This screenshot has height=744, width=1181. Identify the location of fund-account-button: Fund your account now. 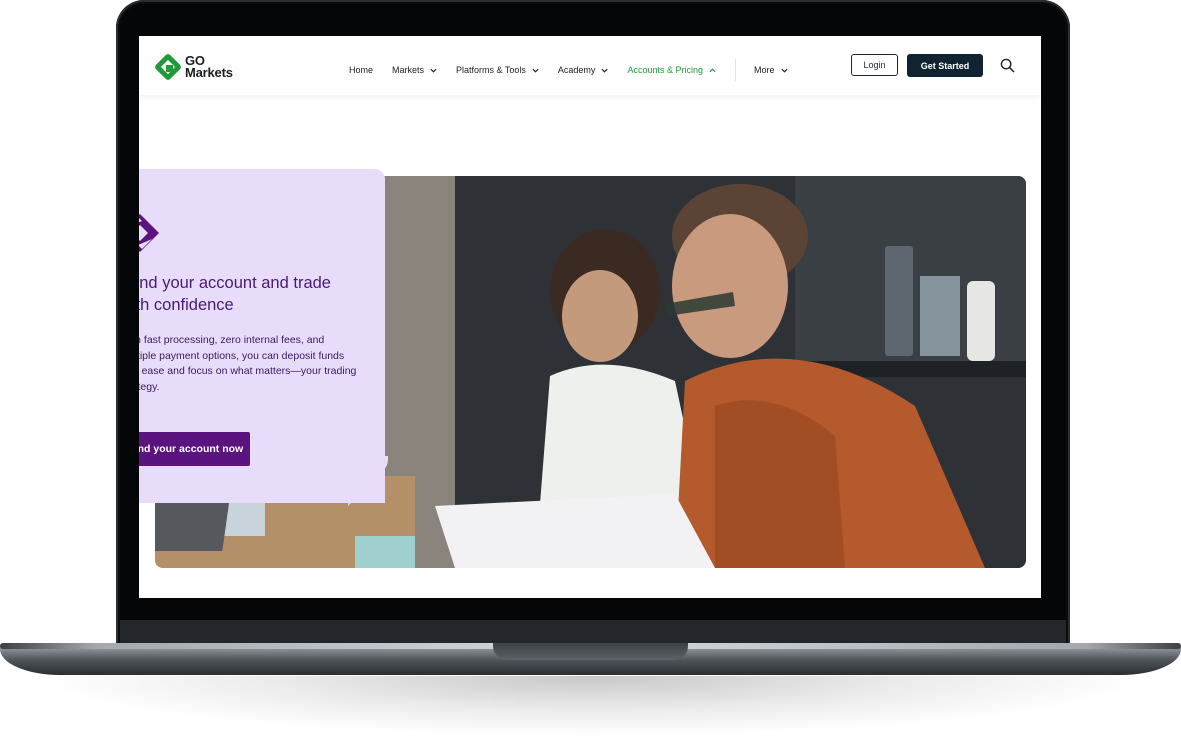
(194, 449).